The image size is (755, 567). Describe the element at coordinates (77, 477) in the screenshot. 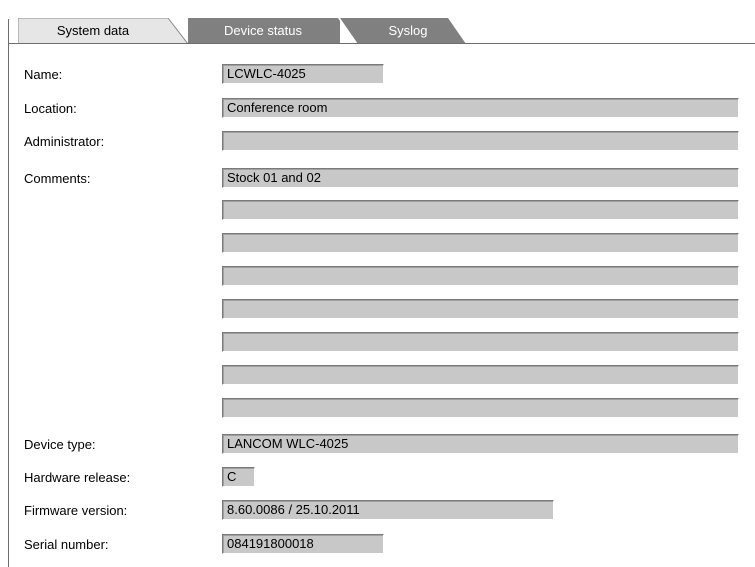

I see `hardware-release-label: Hardware release:` at that location.